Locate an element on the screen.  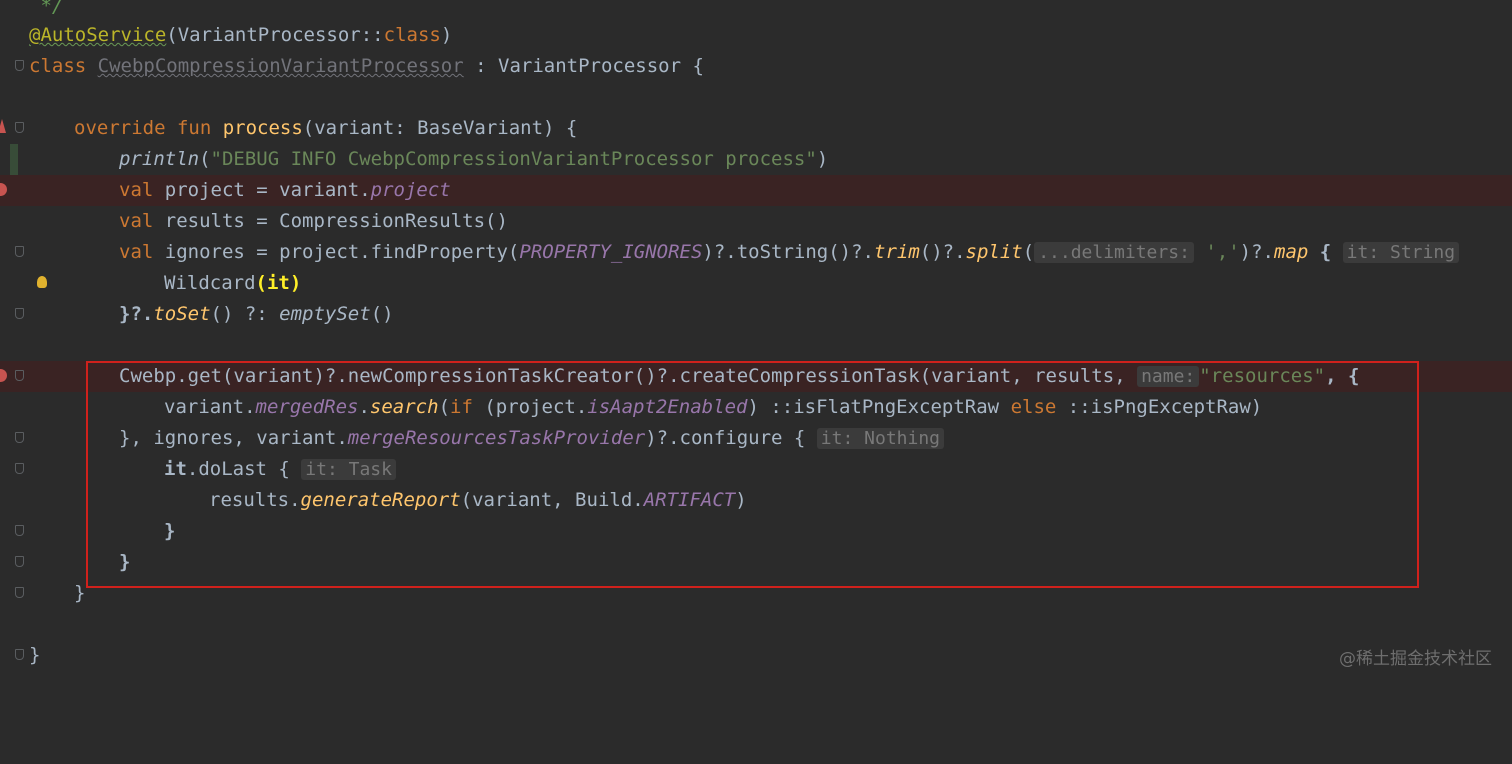
function-name-process: process is located at coordinates (262, 128).